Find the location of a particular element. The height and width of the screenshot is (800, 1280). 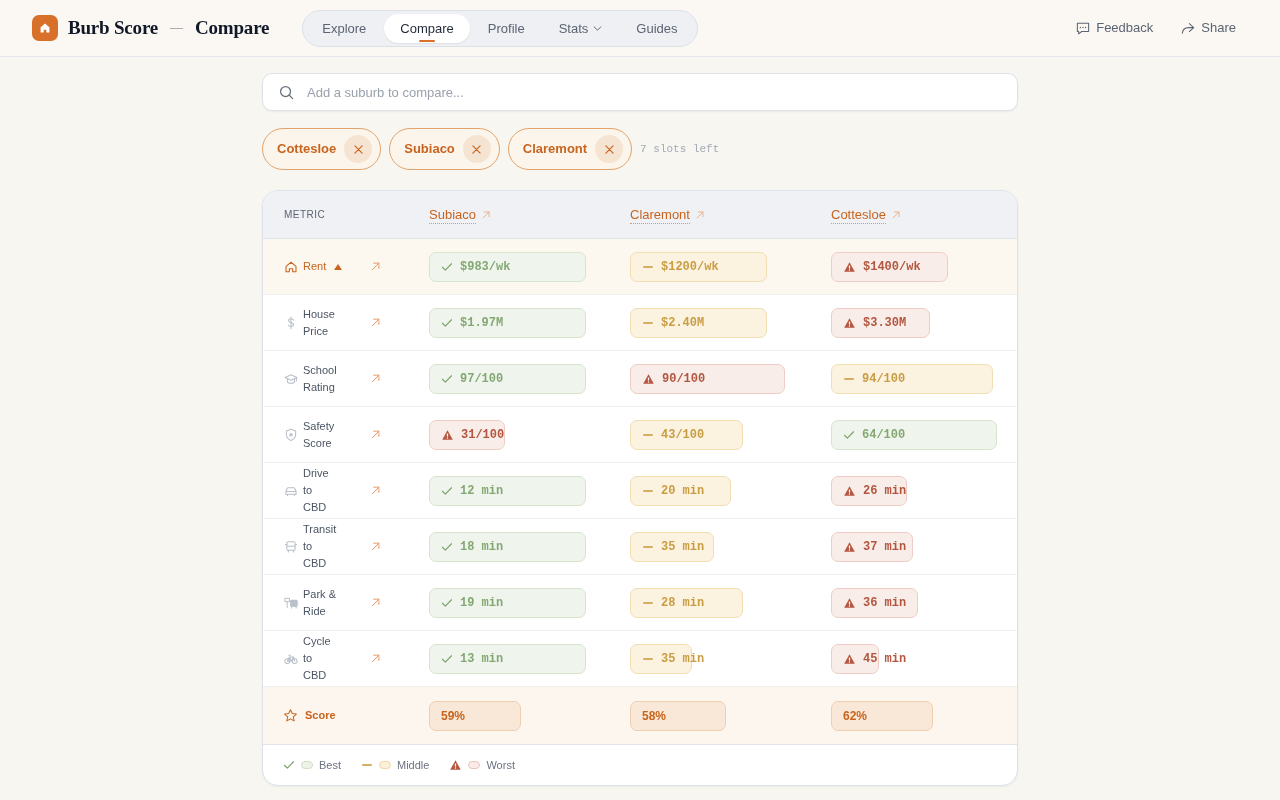

nav-tab: Stats is located at coordinates (580, 28).